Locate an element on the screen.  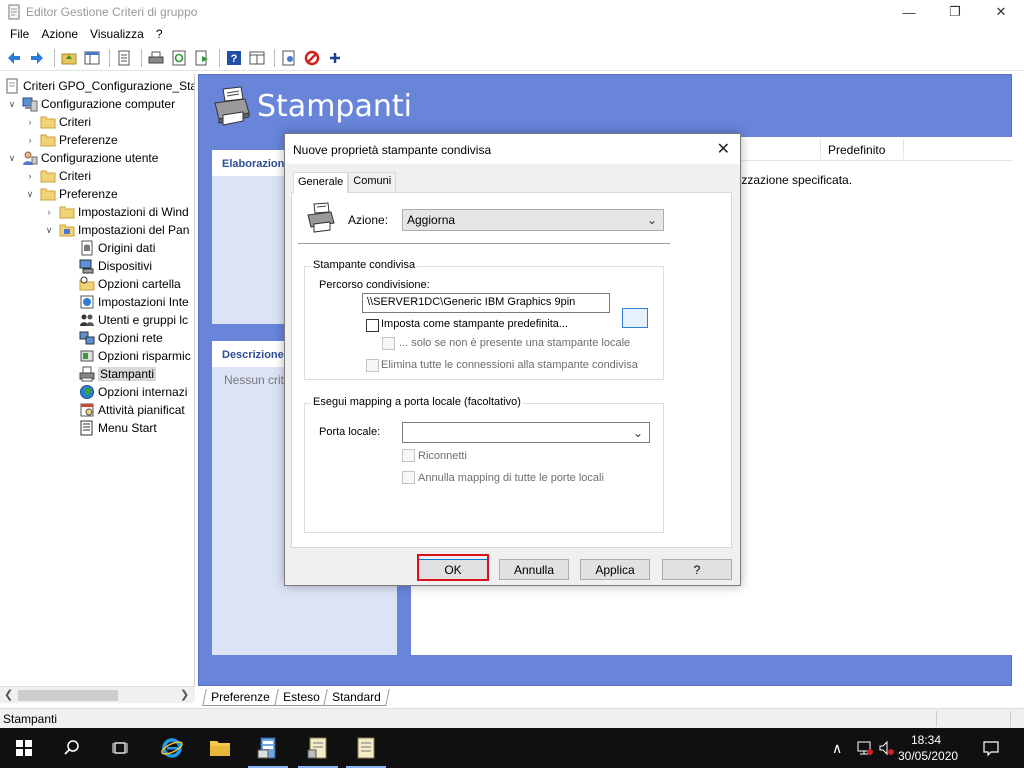
back-button is located at coordinates (14, 58).